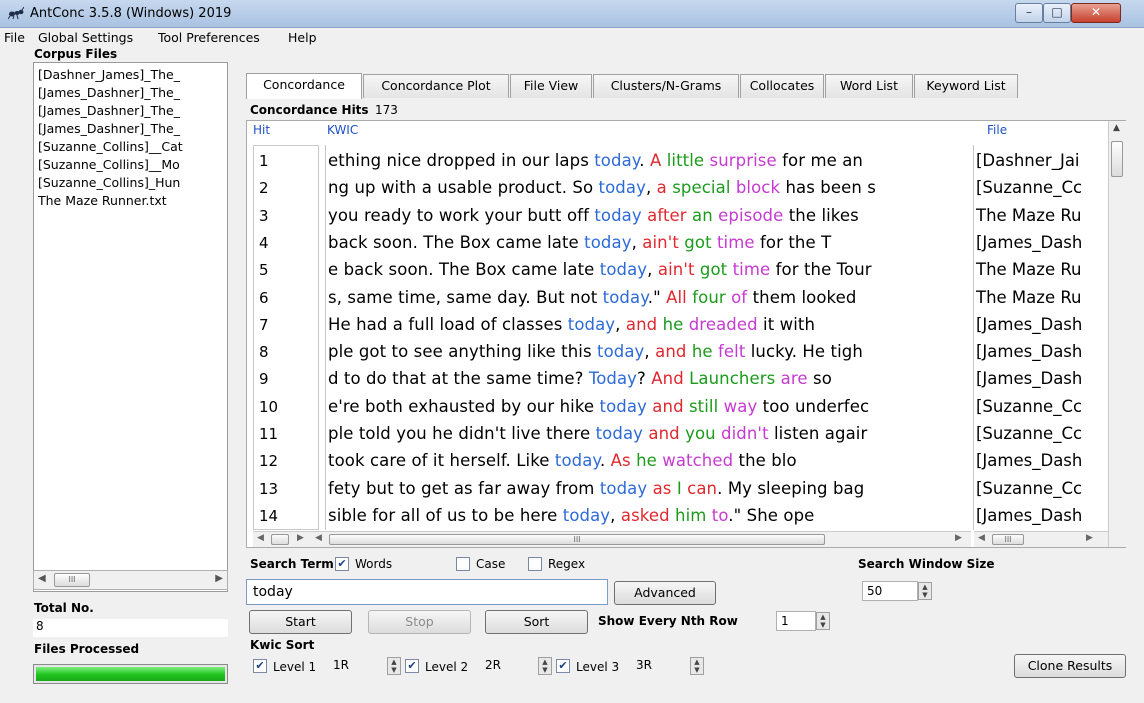 The height and width of the screenshot is (703, 1144). I want to click on kwic-keyword: Today, so click(613, 378).